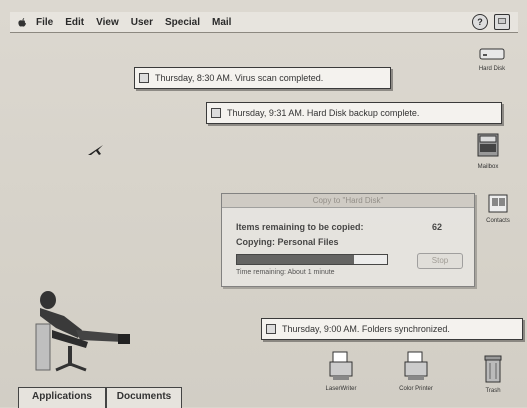 The height and width of the screenshot is (408, 527). Describe the element at coordinates (416, 389) in the screenshot. I see `color-printer-label: Color Printer` at that location.